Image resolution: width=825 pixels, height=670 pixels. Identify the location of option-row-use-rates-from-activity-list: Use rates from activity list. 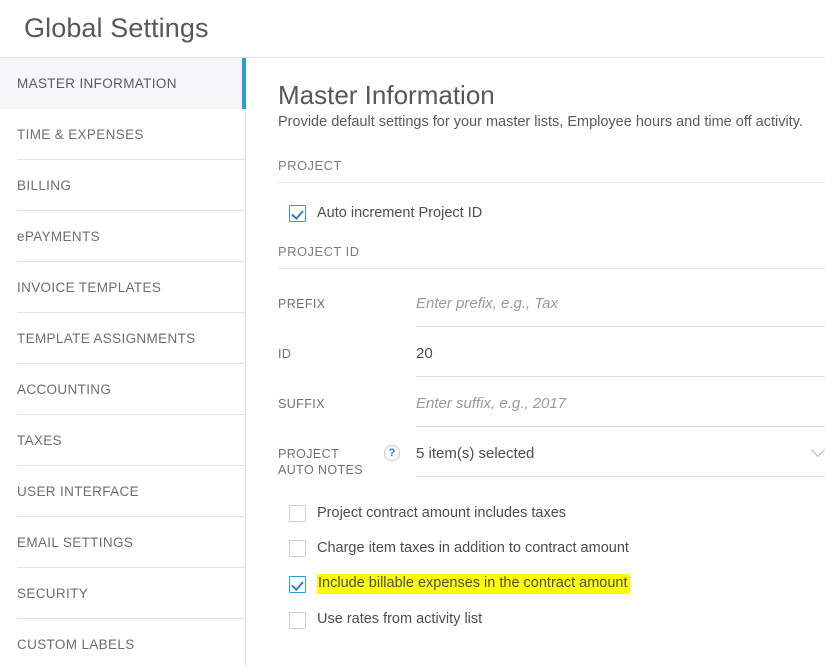
(557, 620).